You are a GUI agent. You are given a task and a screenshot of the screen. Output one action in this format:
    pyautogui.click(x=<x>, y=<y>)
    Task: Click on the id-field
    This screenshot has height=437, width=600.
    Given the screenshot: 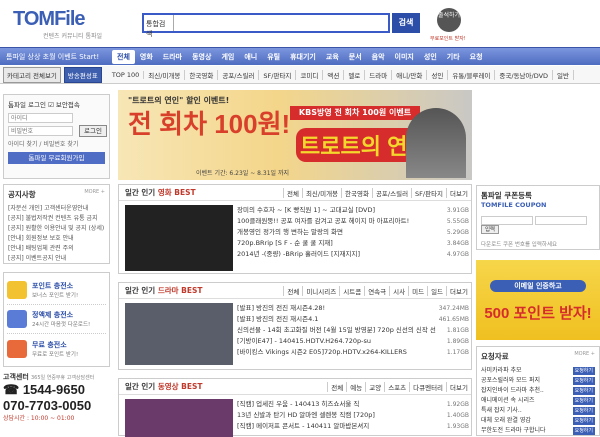 What is the action you would take?
    pyautogui.click(x=40, y=118)
    